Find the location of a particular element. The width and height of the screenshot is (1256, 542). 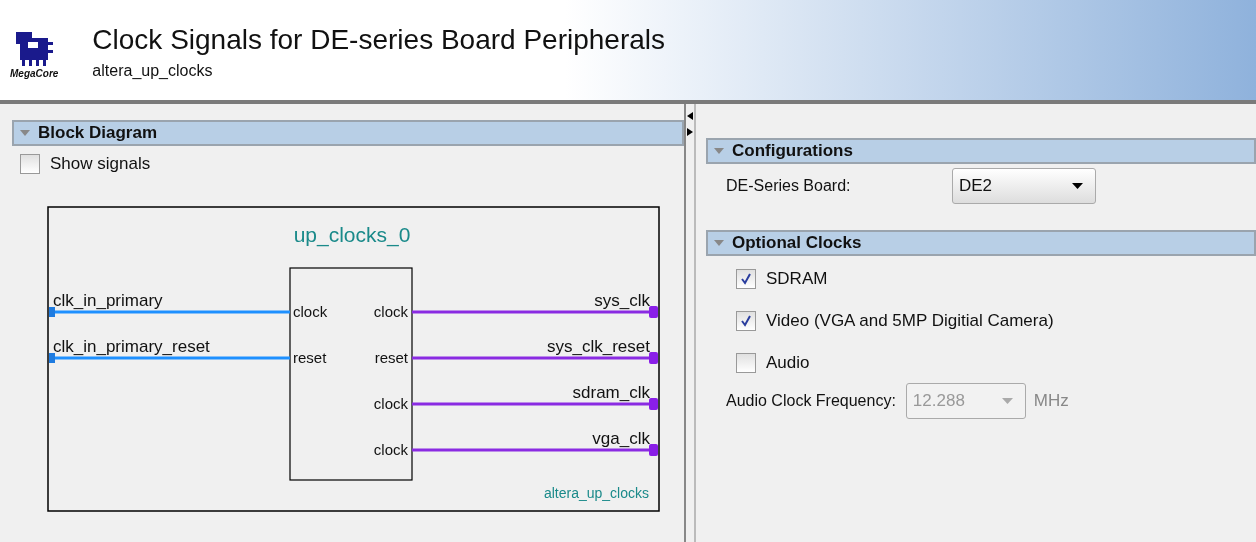

instance-name: up_clocks_0 is located at coordinates (352, 234).